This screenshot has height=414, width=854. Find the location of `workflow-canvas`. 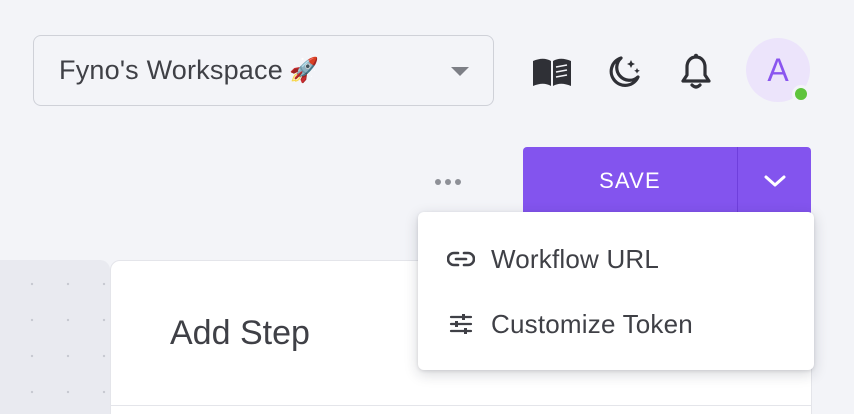

workflow-canvas is located at coordinates (55, 337).